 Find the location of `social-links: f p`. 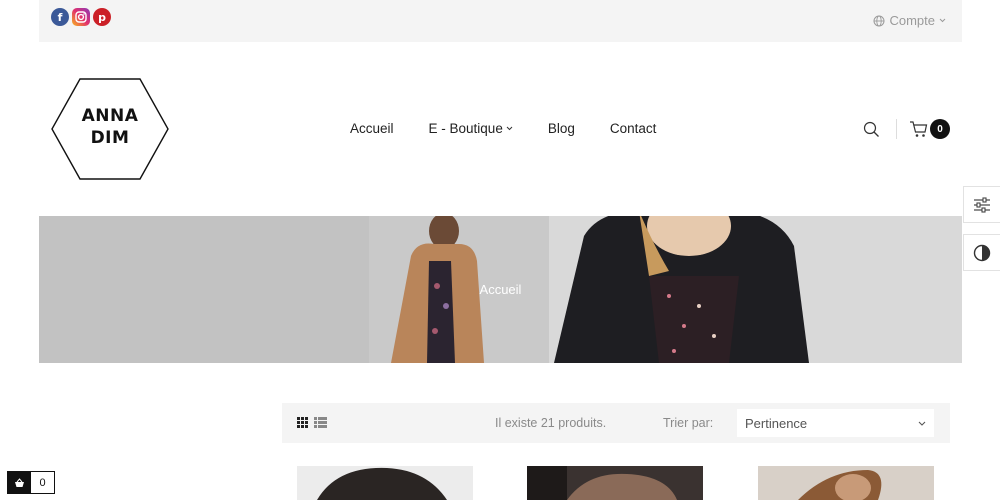

social-links: f p is located at coordinates (81, 17).